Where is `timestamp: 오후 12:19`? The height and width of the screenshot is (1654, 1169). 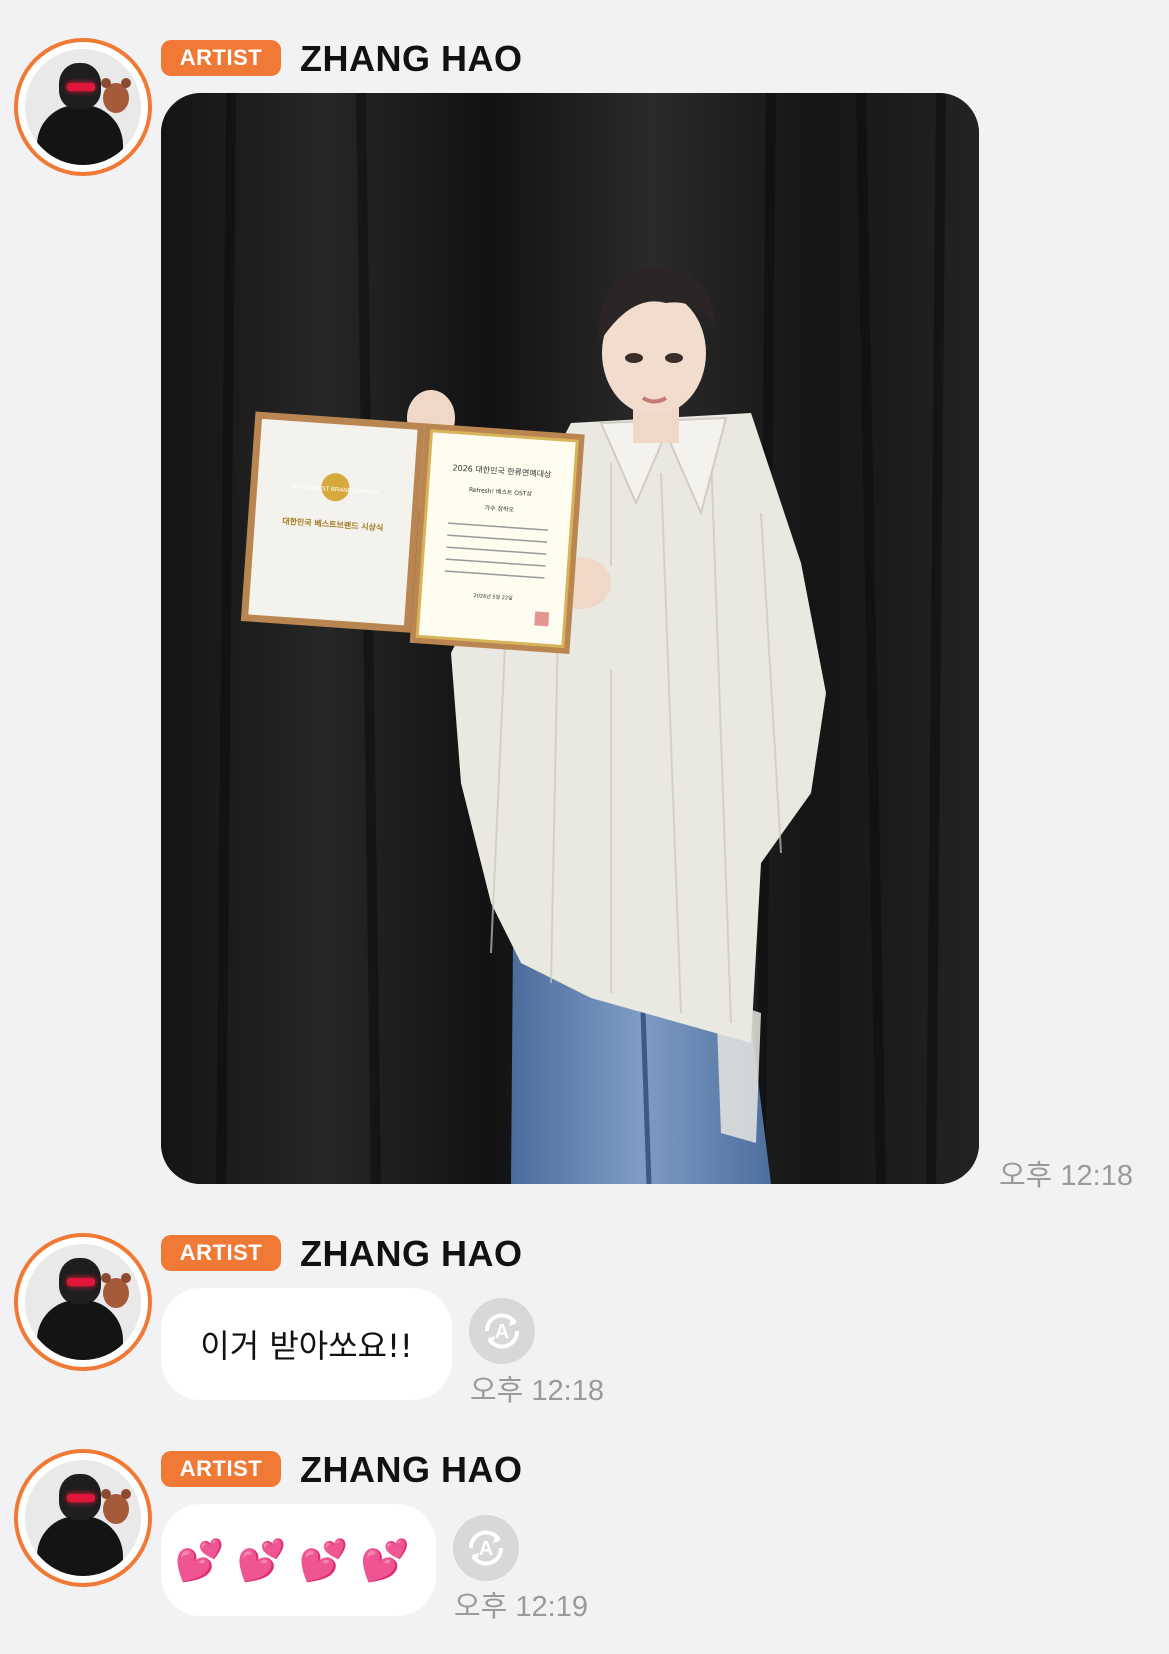
timestamp: 오후 12:19 is located at coordinates (521, 1607).